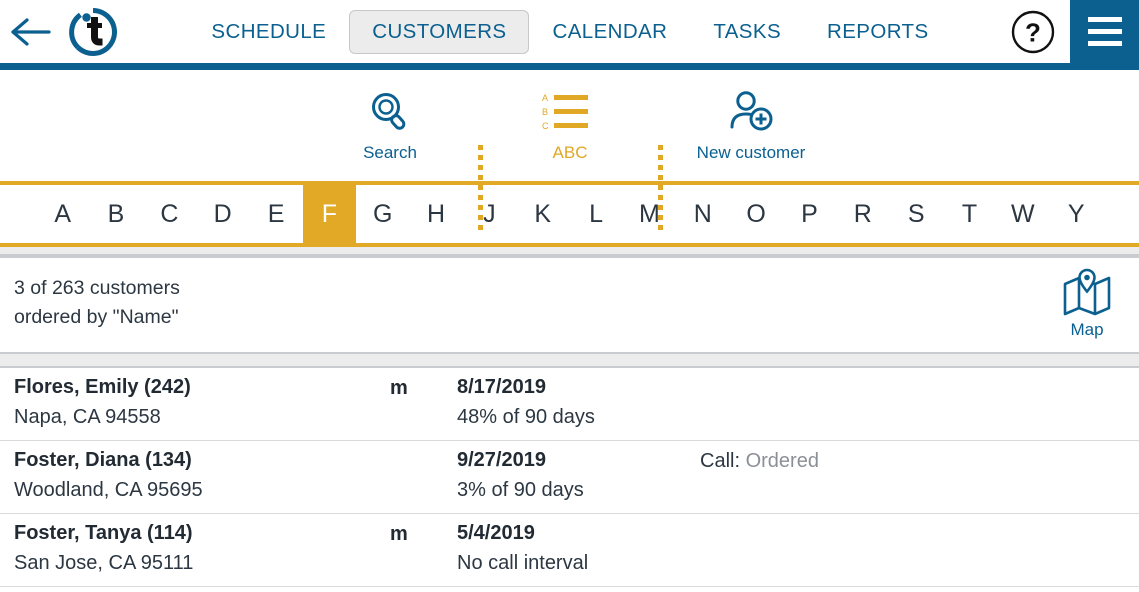 Image resolution: width=1139 pixels, height=592 pixels. Describe the element at coordinates (809, 214) in the screenshot. I see `alpha-letter-p: P` at that location.